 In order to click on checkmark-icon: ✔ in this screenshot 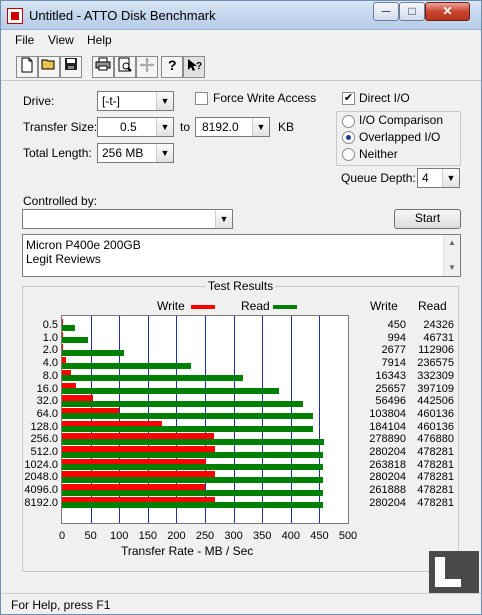, I will do `click(348, 98)`.